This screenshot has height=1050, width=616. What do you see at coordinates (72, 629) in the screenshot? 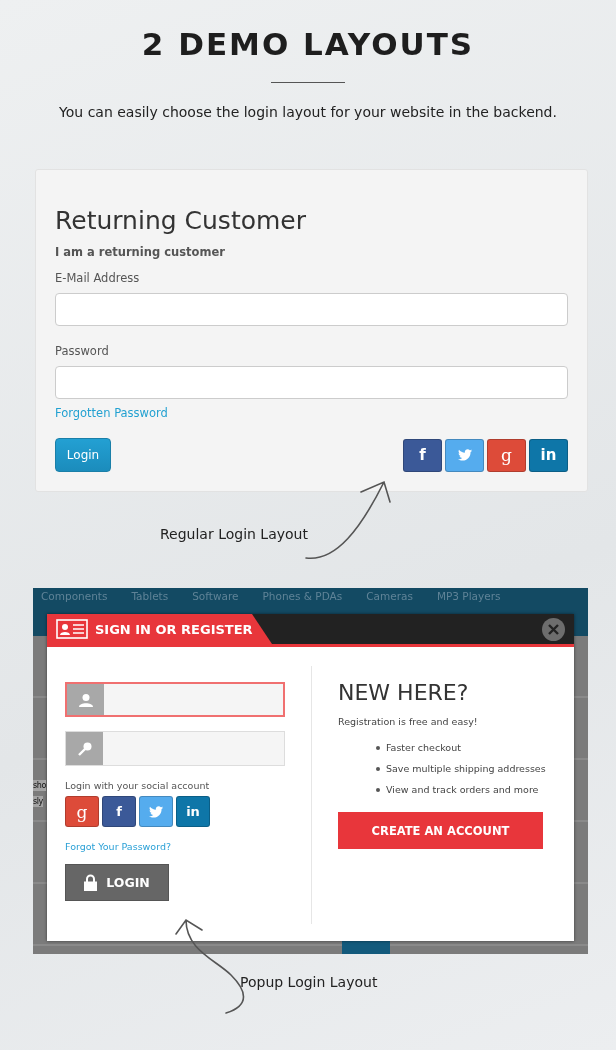
I see `id-card-icon` at bounding box center [72, 629].